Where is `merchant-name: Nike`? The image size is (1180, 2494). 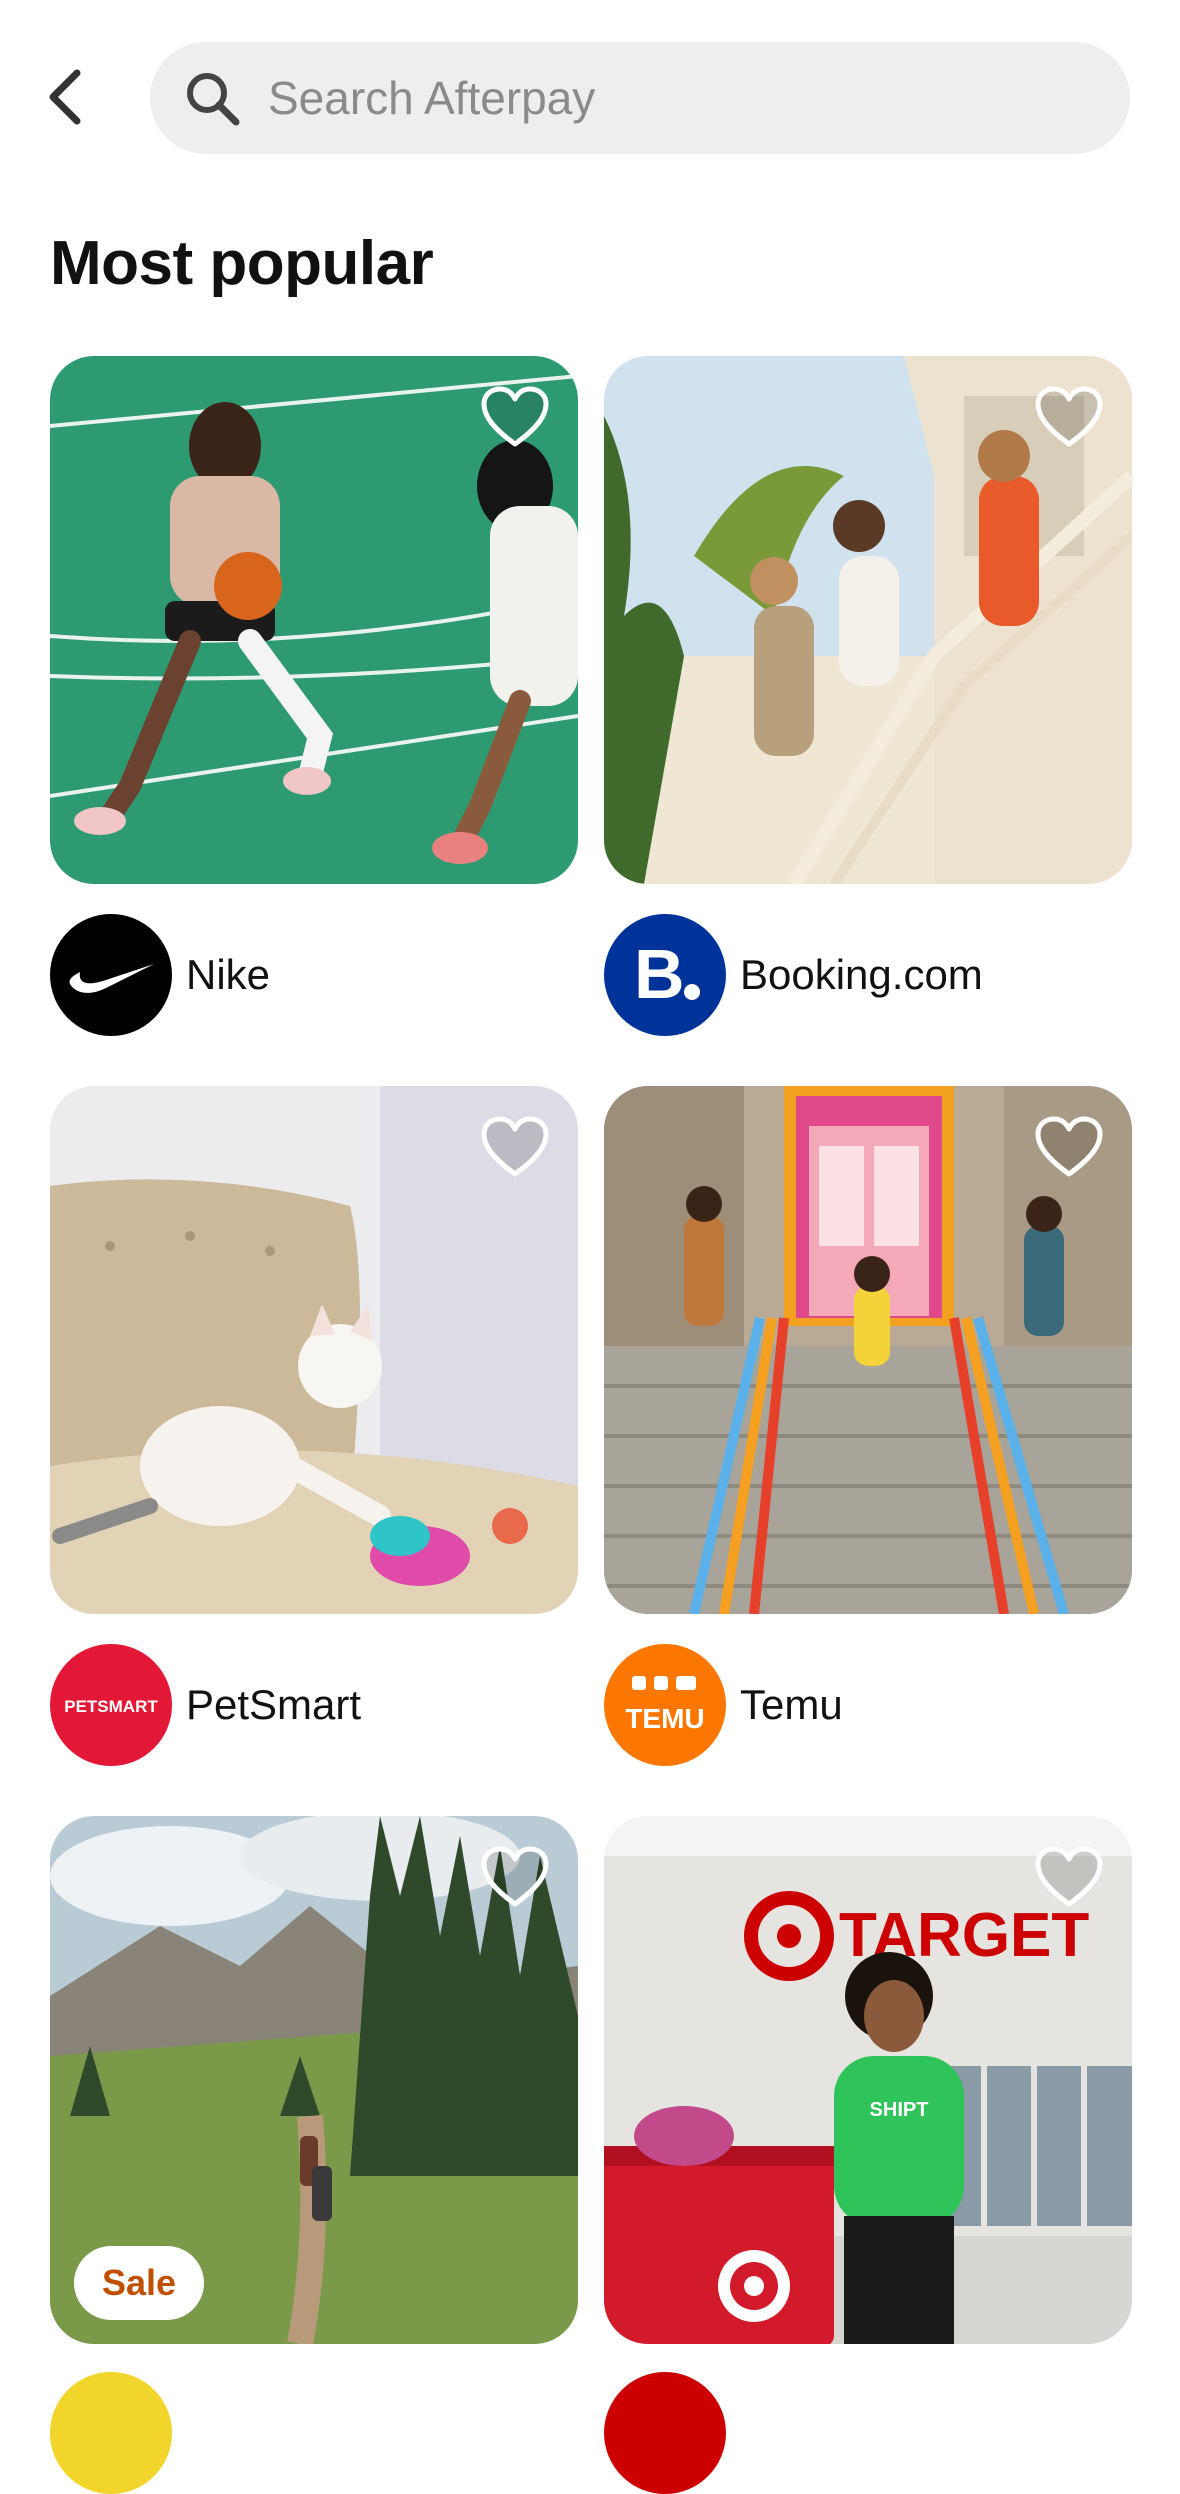 merchant-name: Nike is located at coordinates (228, 974).